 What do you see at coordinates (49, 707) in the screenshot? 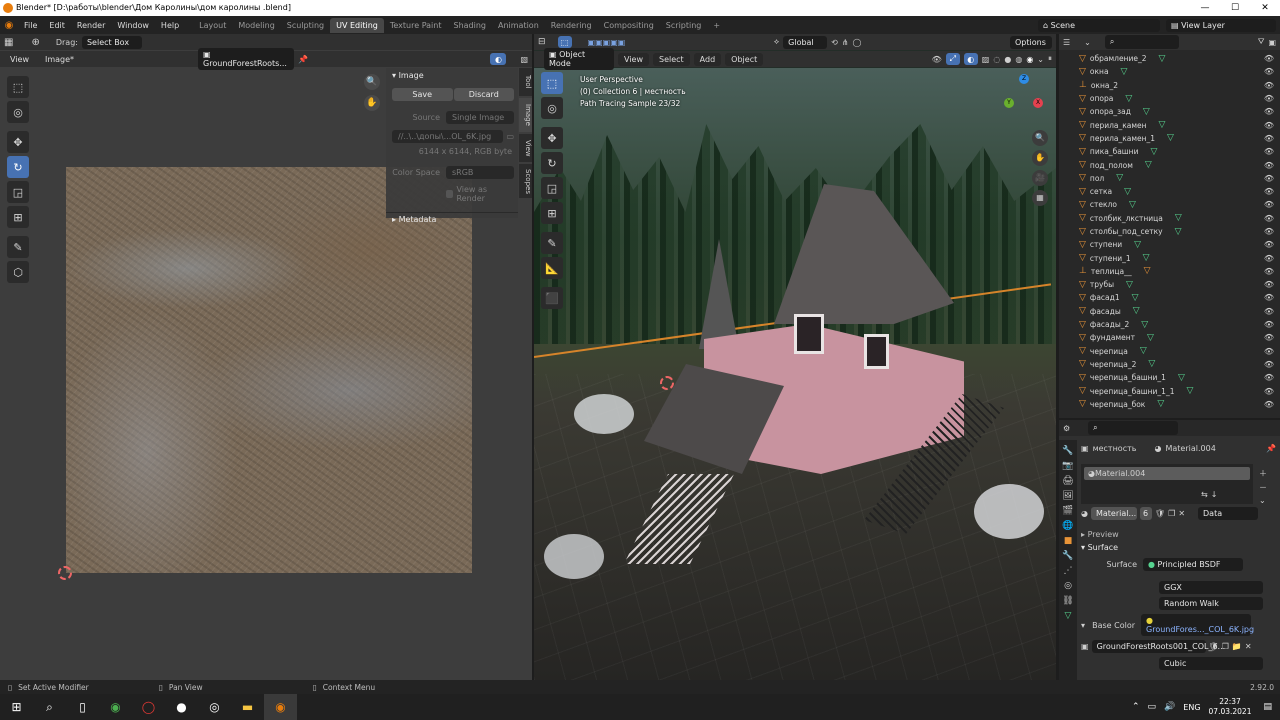
I see `search-icon: ⌕` at bounding box center [49, 707].